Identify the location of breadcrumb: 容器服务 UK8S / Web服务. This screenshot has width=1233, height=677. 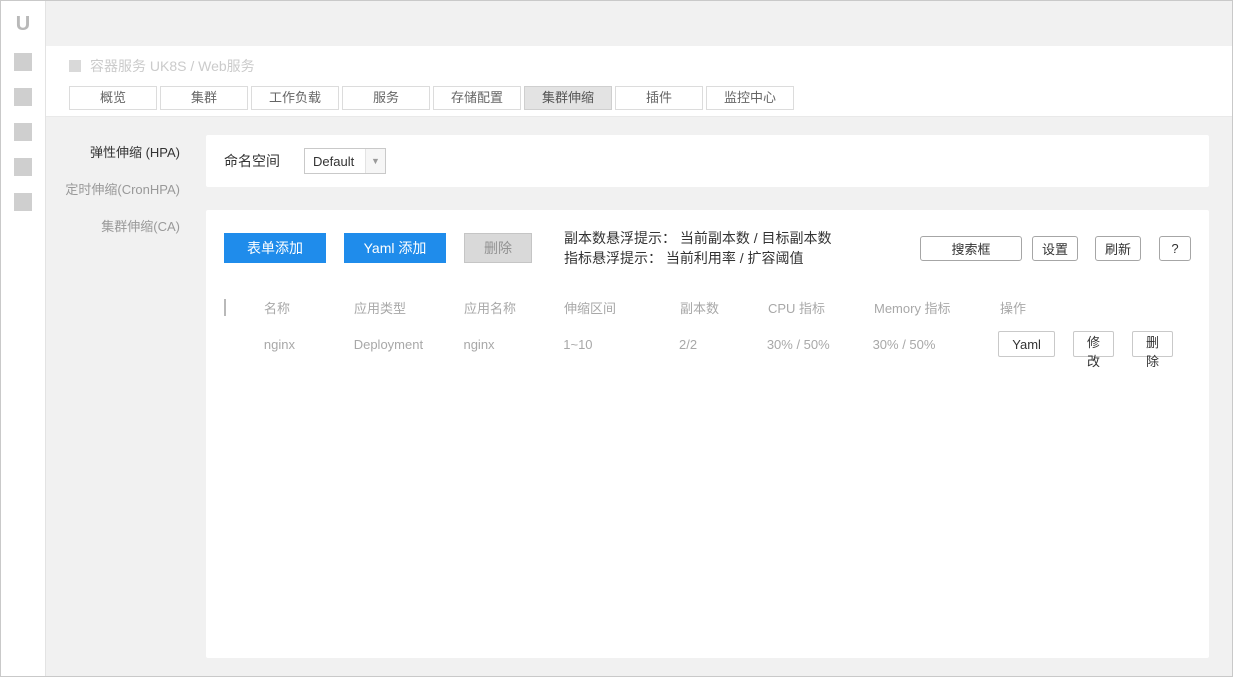
(650, 66).